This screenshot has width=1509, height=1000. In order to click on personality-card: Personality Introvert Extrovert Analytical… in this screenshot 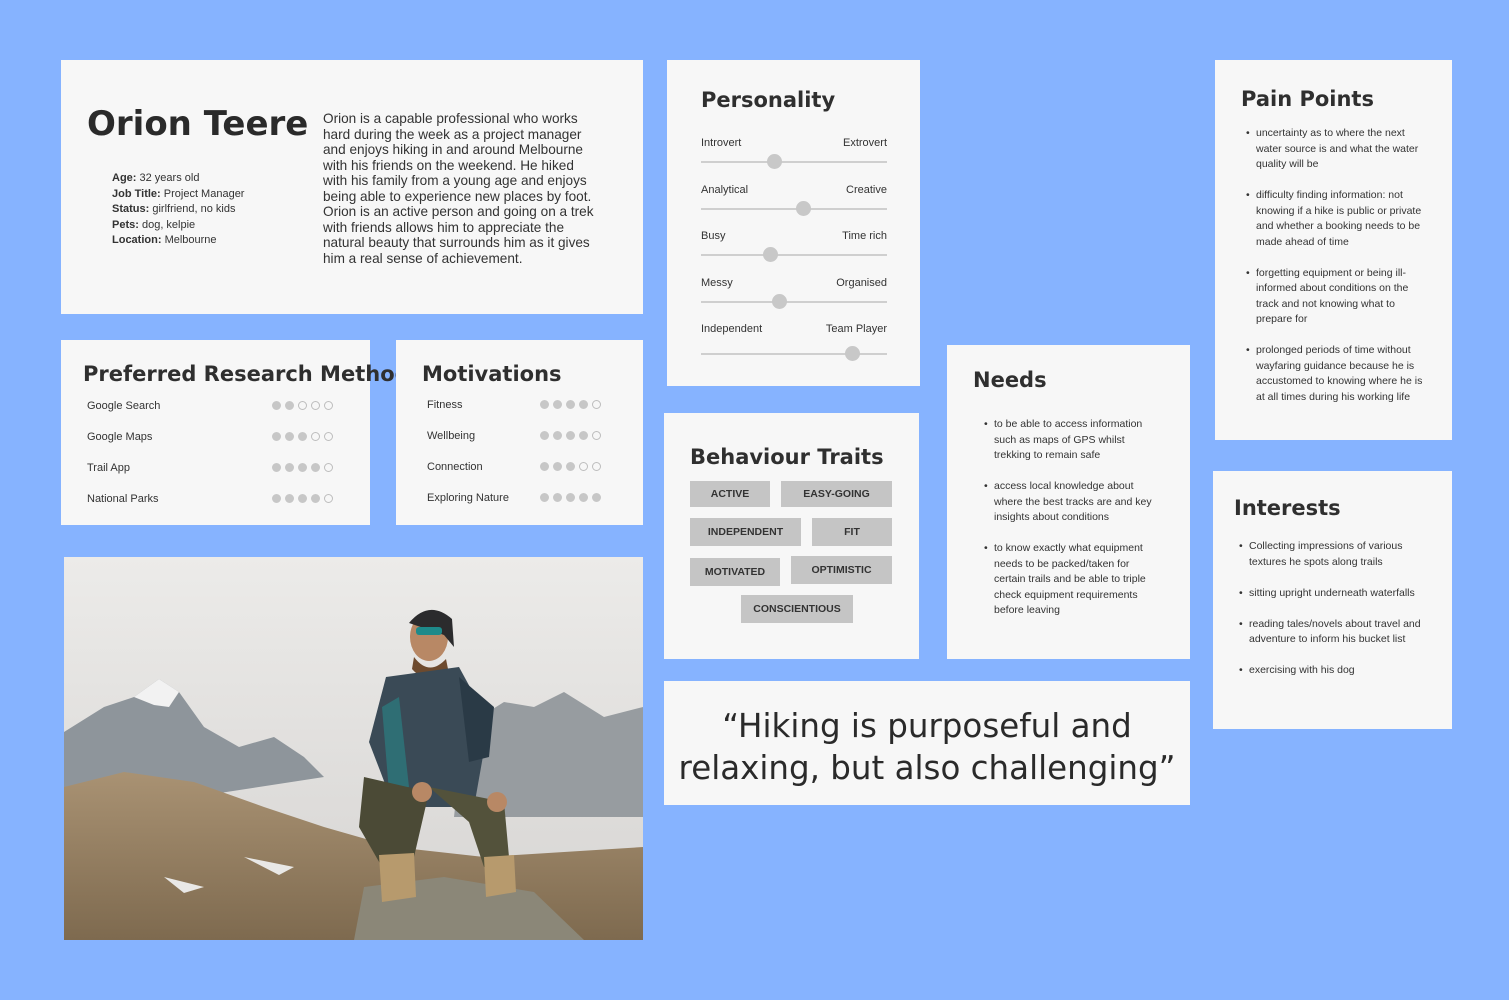, I will do `click(793, 223)`.